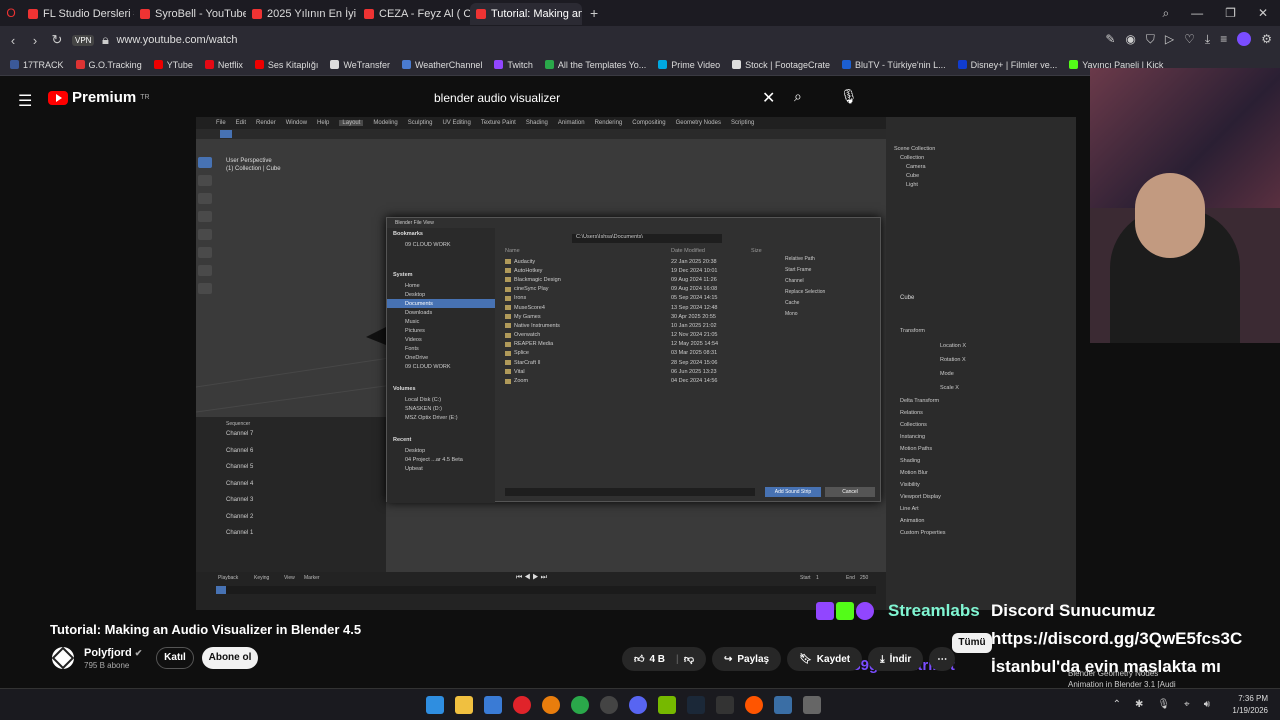  Describe the element at coordinates (1139, 704) in the screenshot. I see `bluetooth-icon: ✱` at that location.